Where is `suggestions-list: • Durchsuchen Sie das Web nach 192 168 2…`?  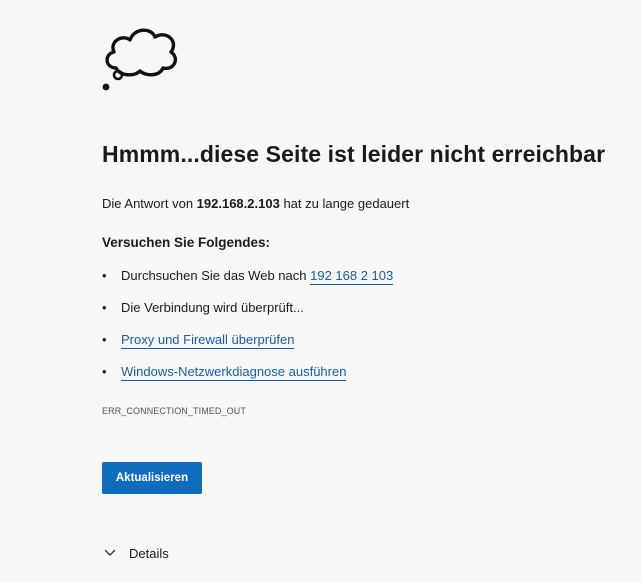
suggestions-list: • Durchsuchen Sie das Web nach 192 168 2… is located at coordinates (248, 330).